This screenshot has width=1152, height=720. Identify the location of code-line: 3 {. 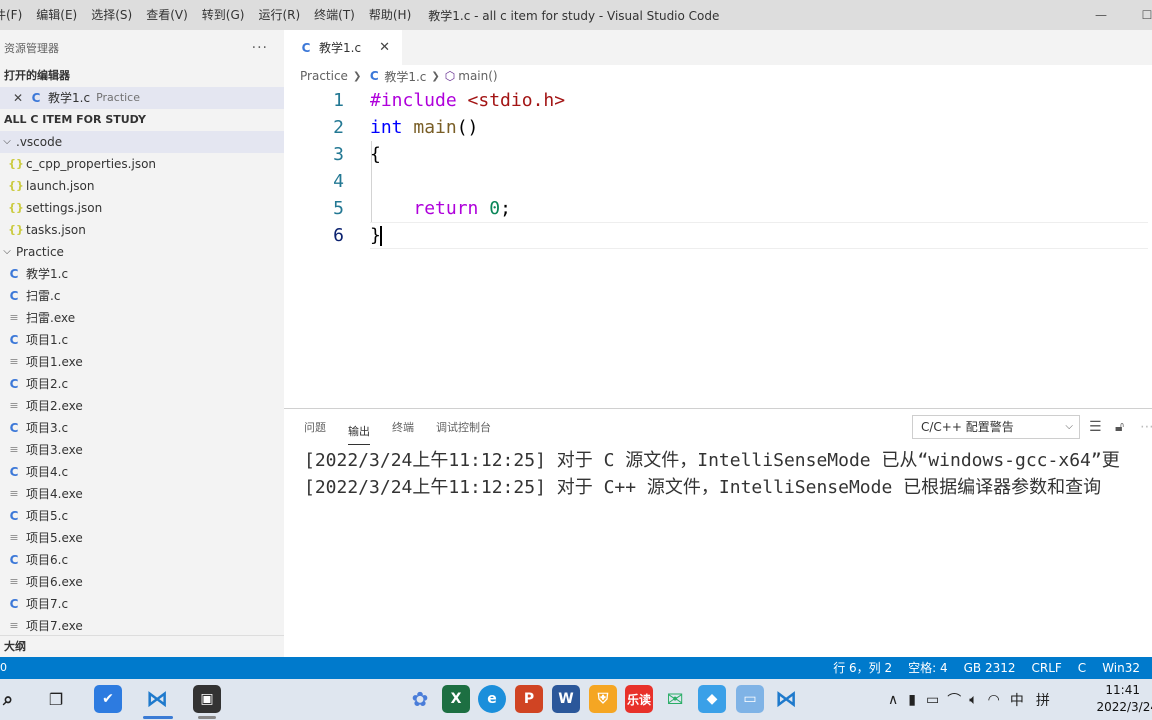
(718, 154).